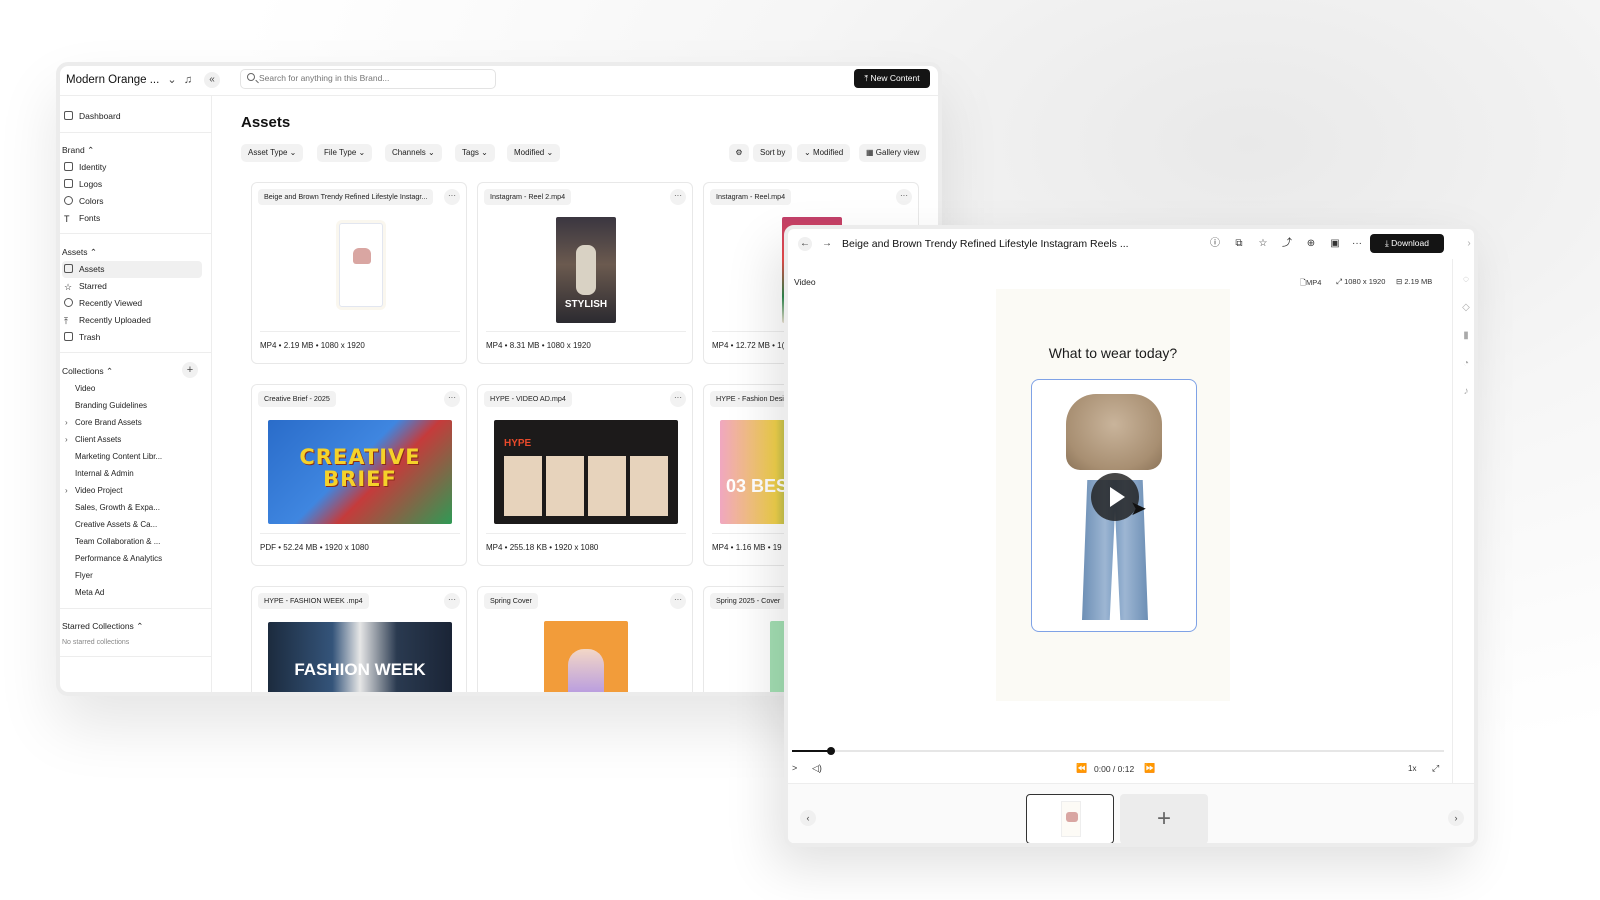 The height and width of the screenshot is (900, 1600). Describe the element at coordinates (893, 153) in the screenshot. I see `gallery-view-button: ▦ Gallery view` at that location.